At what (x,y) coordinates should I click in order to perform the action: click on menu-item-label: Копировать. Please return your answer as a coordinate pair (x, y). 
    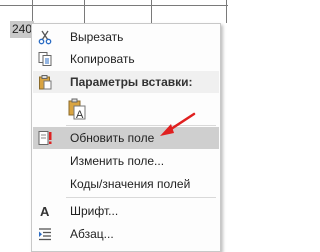
    Looking at the image, I should click on (102, 59).